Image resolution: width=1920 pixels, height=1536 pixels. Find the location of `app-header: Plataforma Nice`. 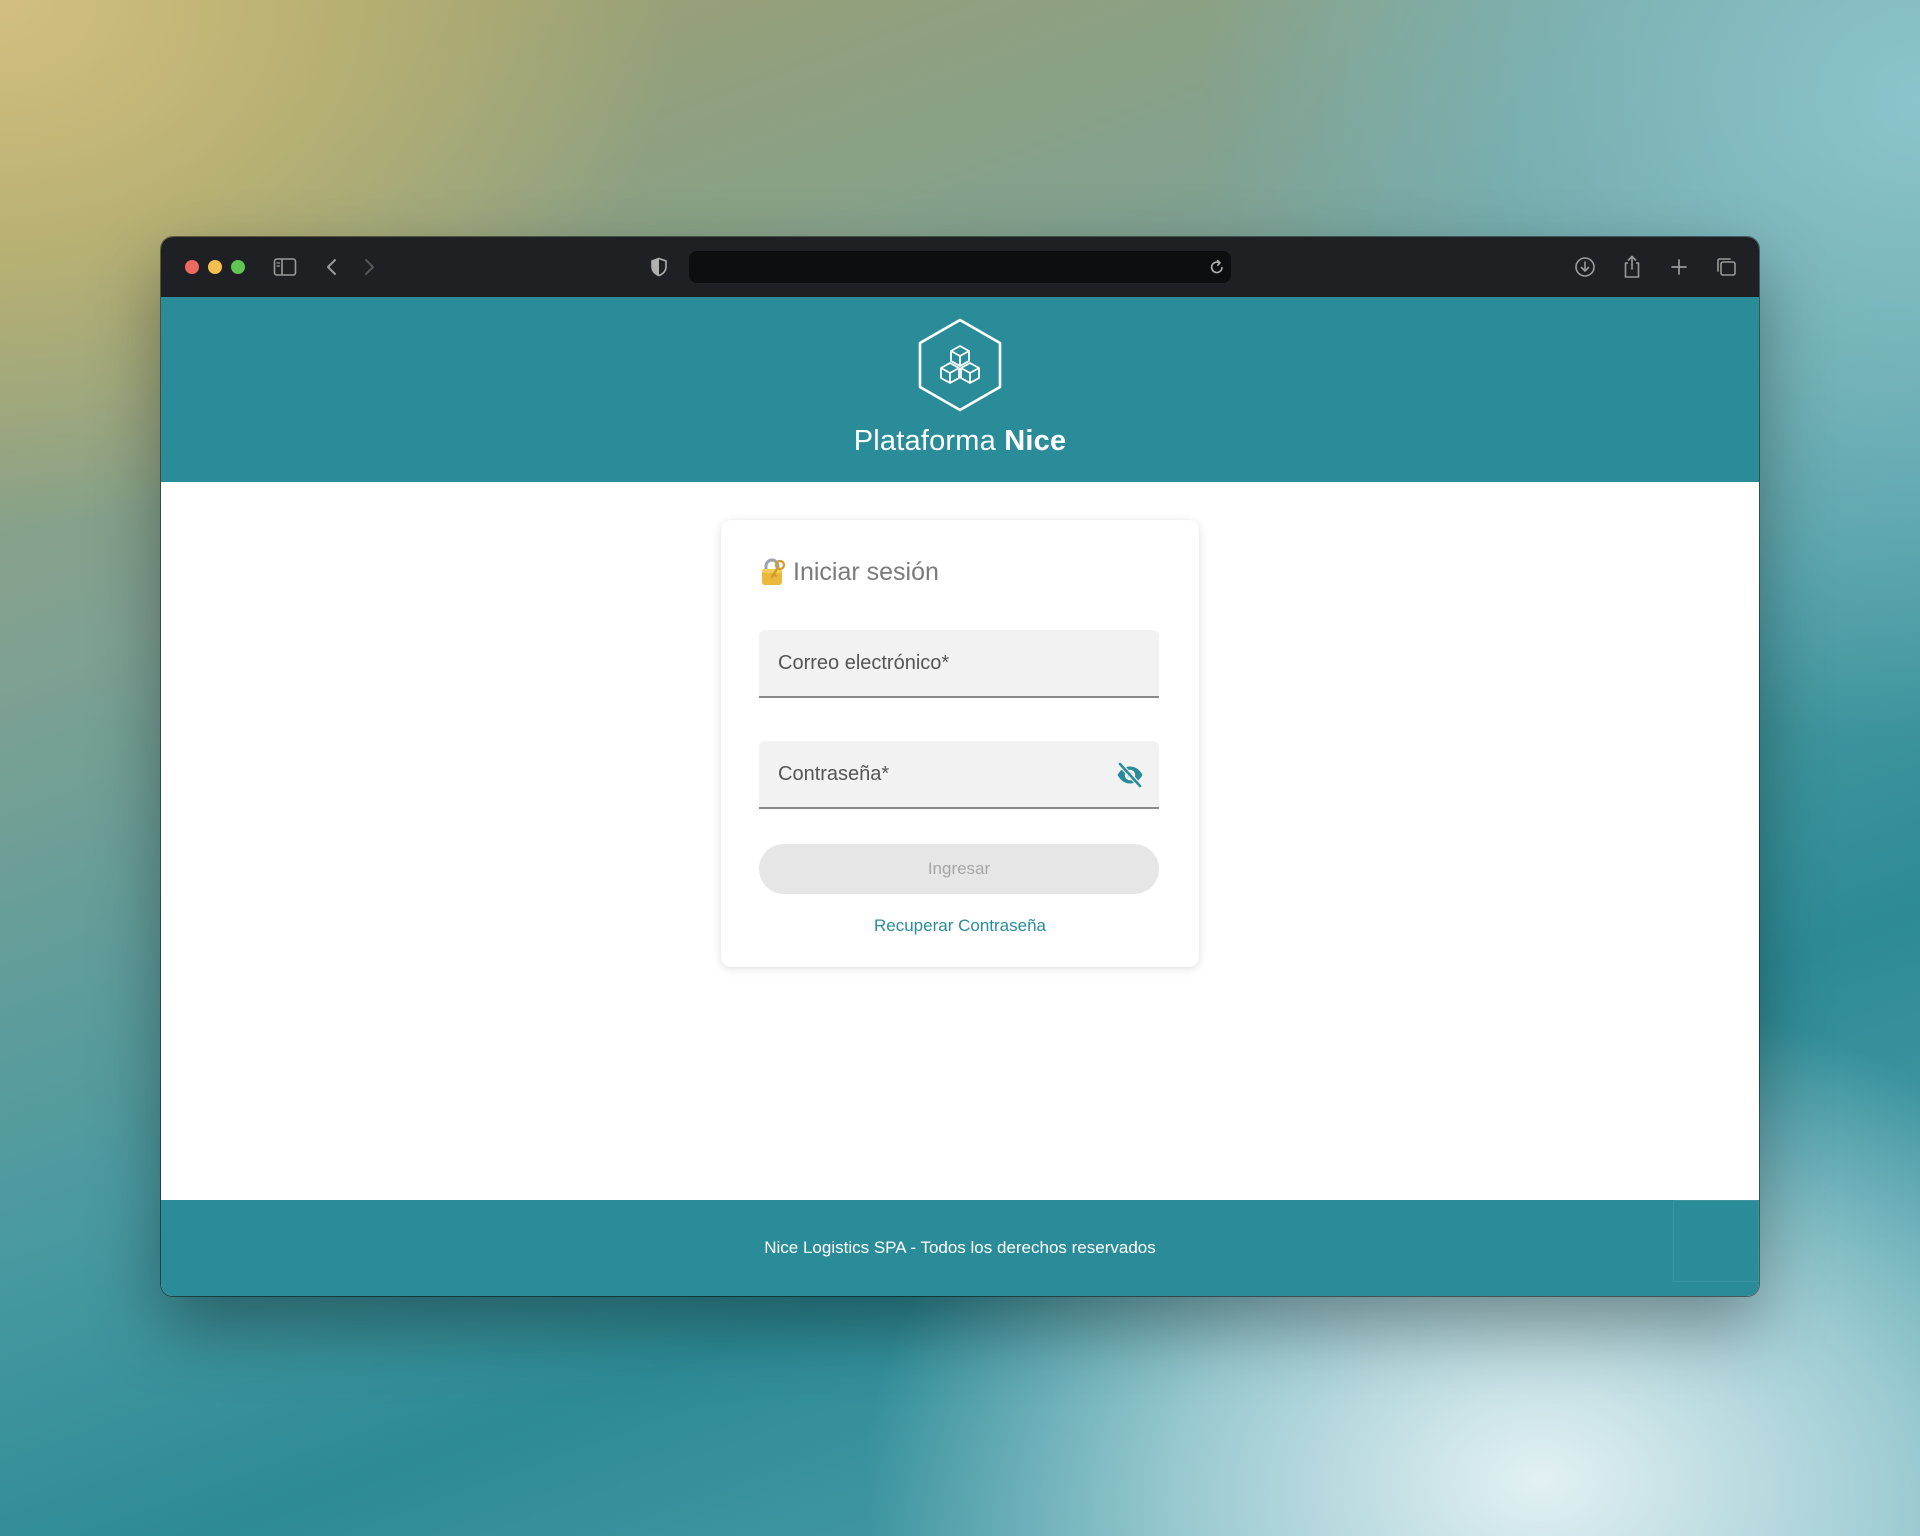

app-header: Plataforma Nice is located at coordinates (960, 389).